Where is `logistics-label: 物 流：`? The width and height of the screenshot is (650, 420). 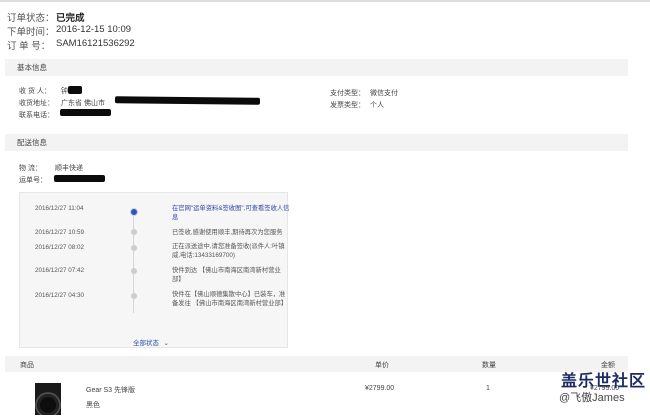 logistics-label: 物 流： is located at coordinates (30, 168).